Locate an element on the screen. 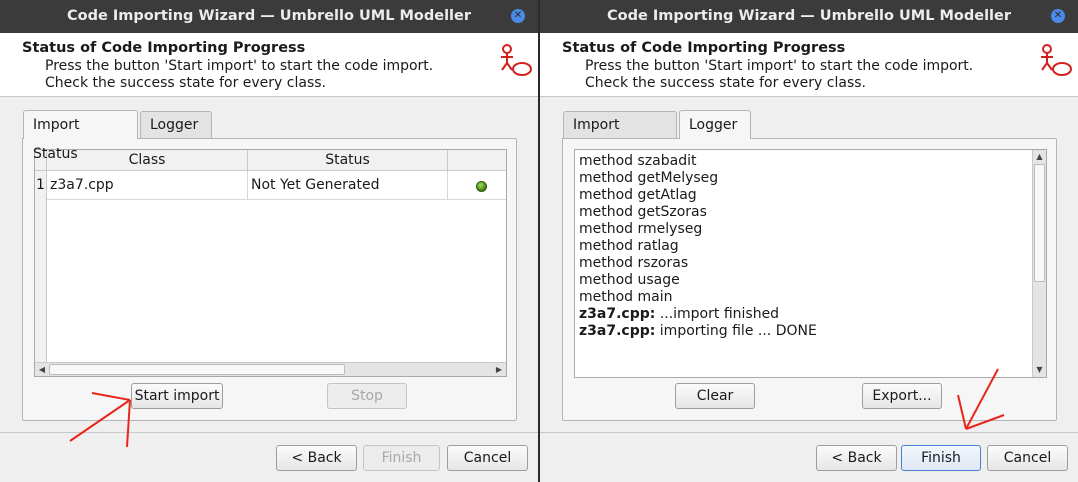  log-line: method ratlag is located at coordinates (629, 246).